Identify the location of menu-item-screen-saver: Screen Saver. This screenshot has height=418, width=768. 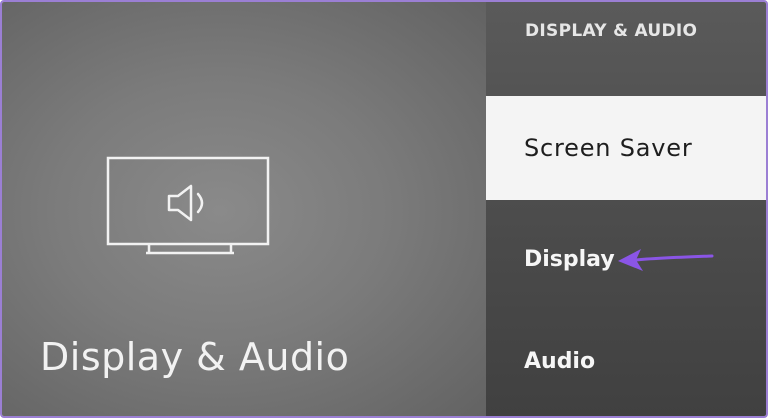
(626, 148).